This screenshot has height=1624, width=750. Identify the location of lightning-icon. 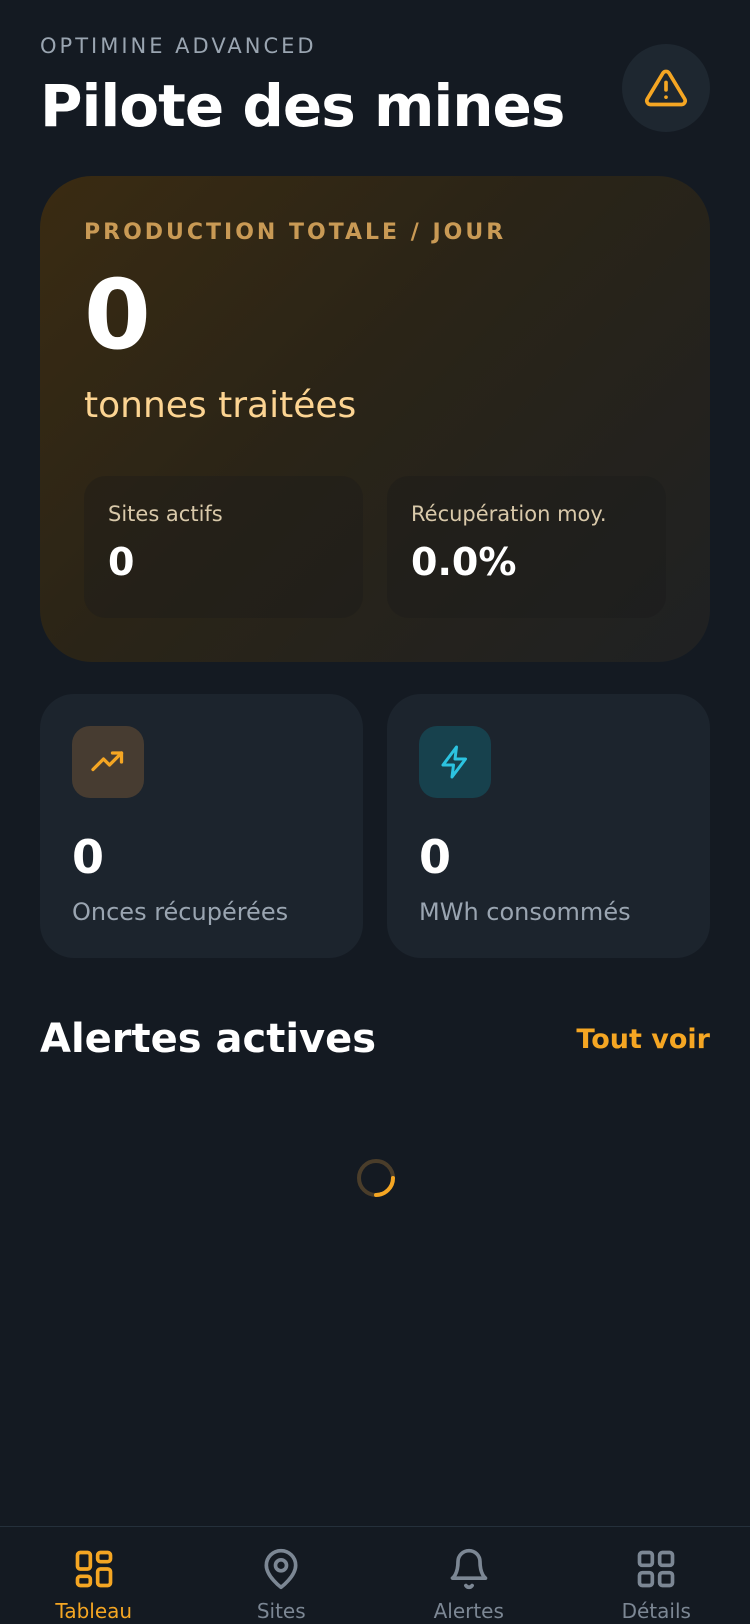
(454, 762).